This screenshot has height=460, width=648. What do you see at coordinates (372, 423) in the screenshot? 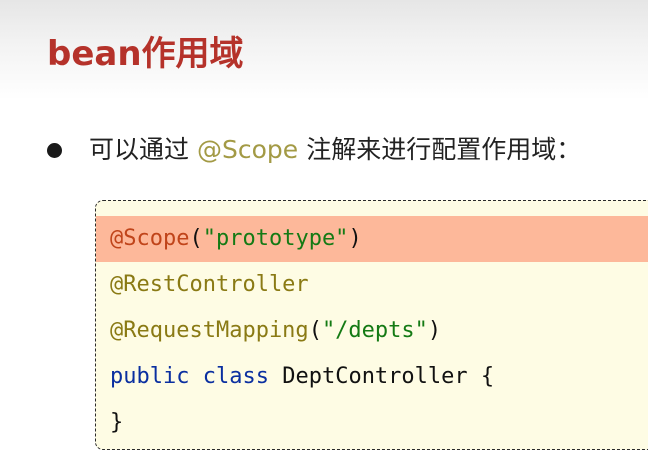
I see `code-line-closing-brace: }` at bounding box center [372, 423].